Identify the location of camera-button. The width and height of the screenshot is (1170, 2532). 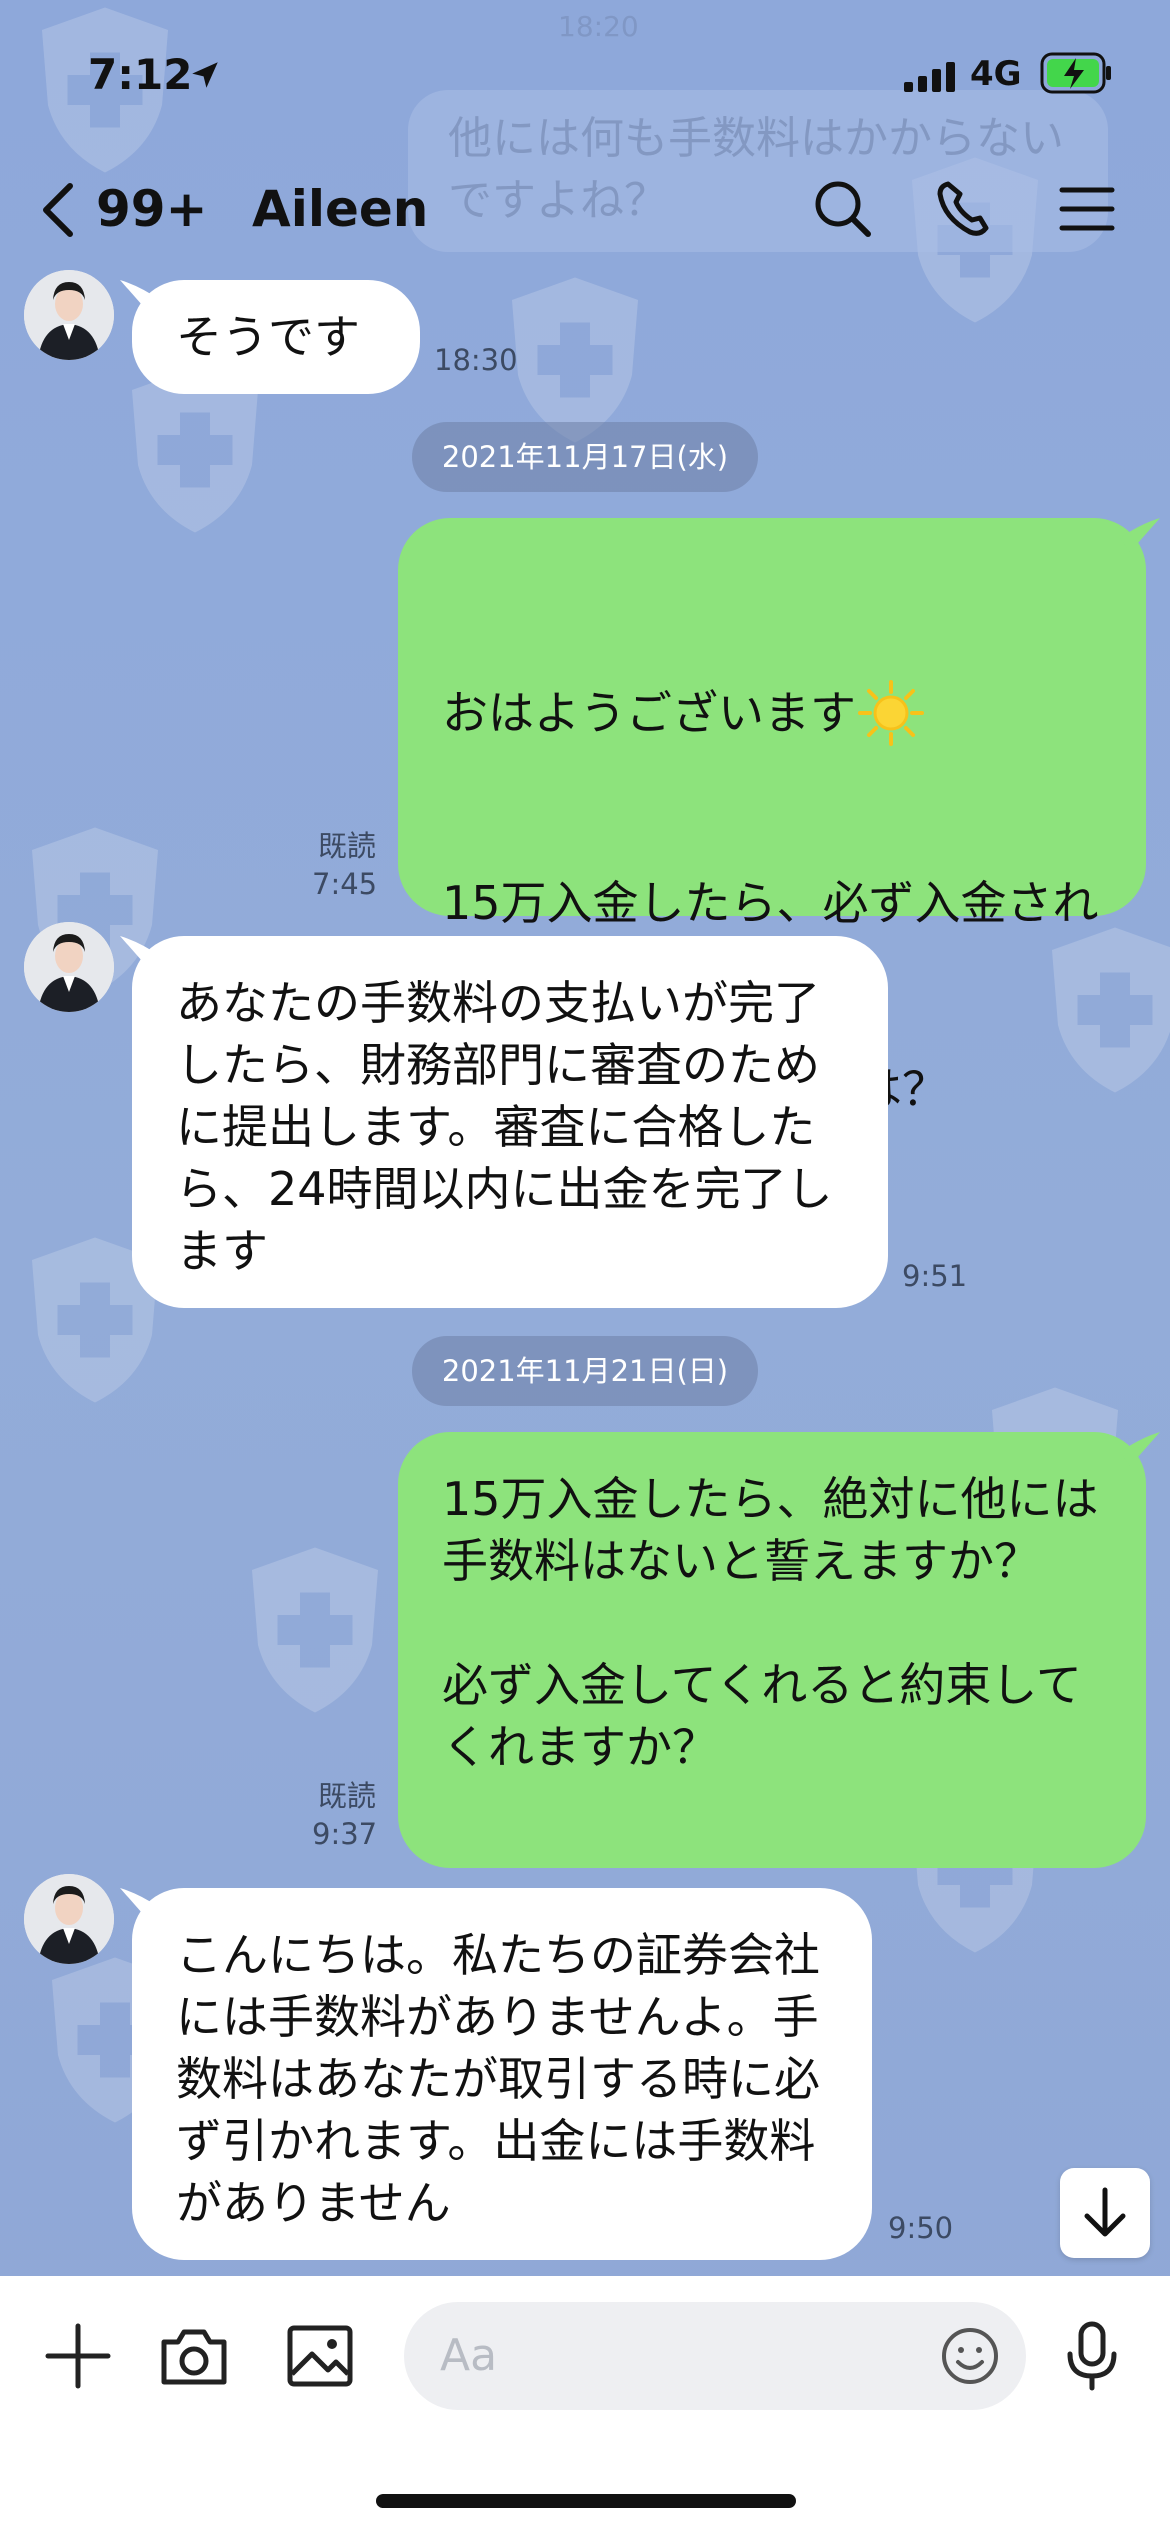
(194, 2356).